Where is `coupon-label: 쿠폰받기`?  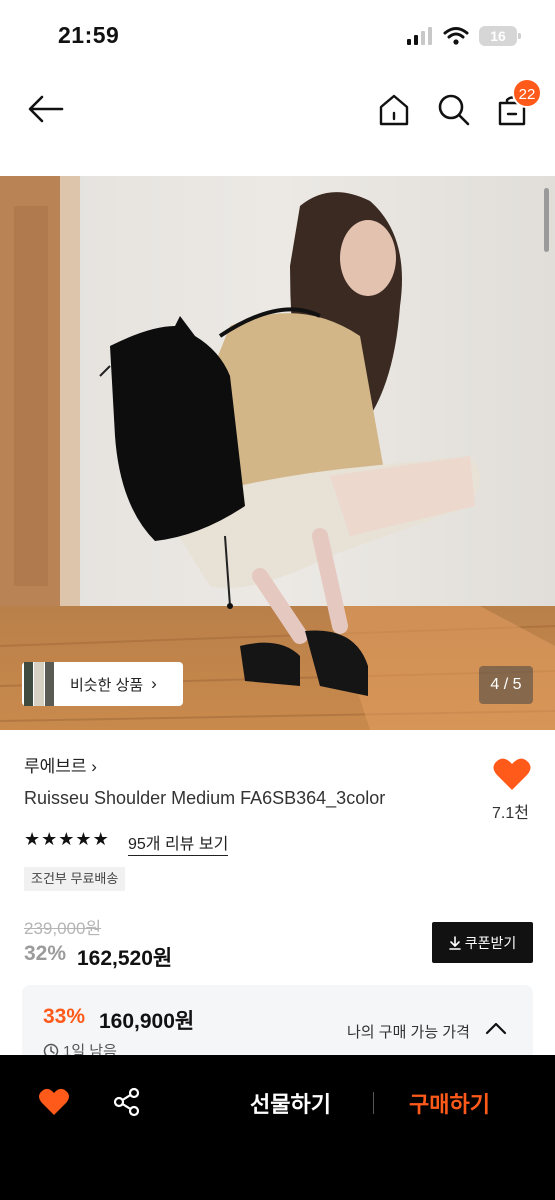
coupon-label: 쿠폰받기 is located at coordinates (490, 942).